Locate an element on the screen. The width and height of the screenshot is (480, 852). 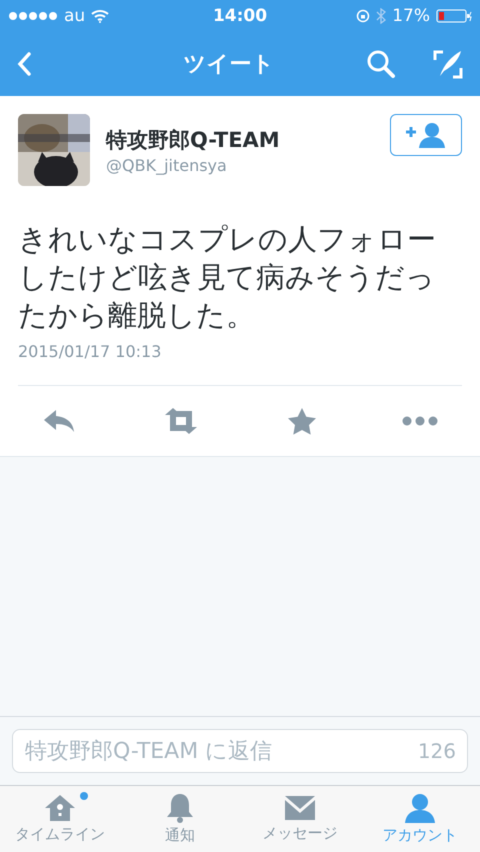
star-icon is located at coordinates (301, 421).